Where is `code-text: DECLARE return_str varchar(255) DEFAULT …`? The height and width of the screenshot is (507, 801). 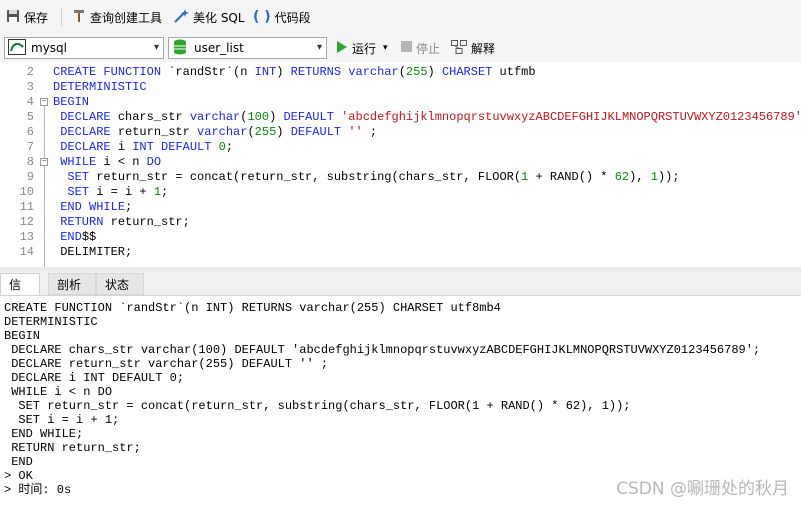
code-text: DECLARE return_str varchar(255) DEFAULT … is located at coordinates (219, 132).